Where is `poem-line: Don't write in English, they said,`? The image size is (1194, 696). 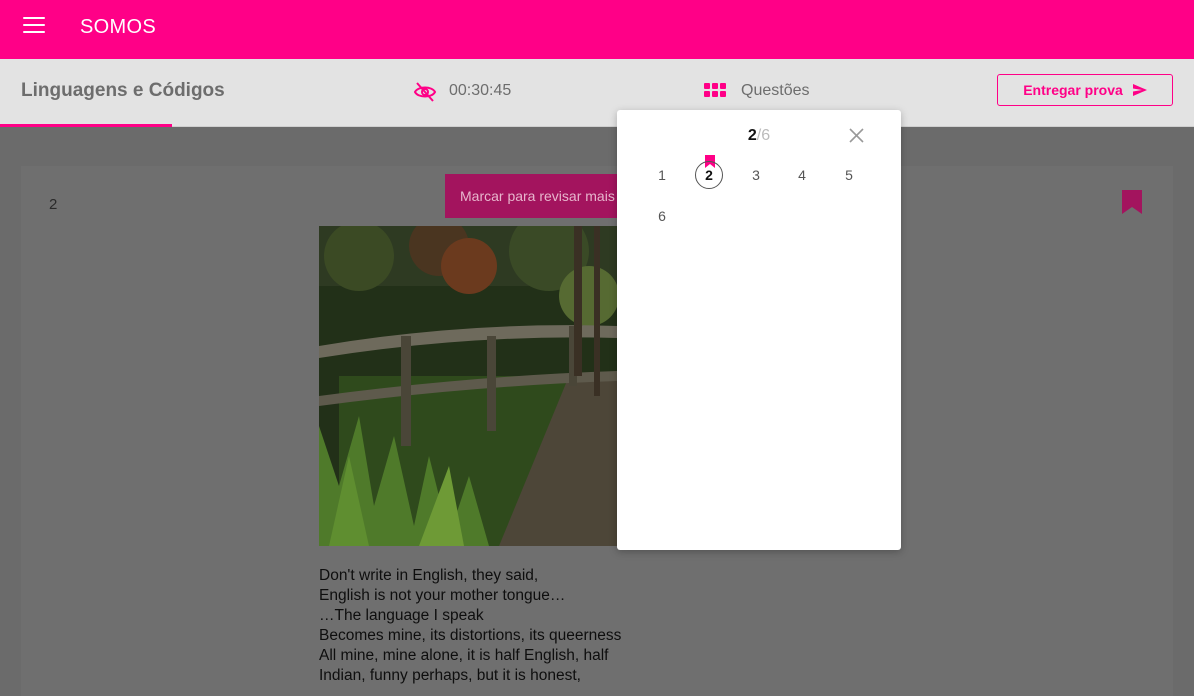
poem-line: Don't write in English, they said, is located at coordinates (429, 575).